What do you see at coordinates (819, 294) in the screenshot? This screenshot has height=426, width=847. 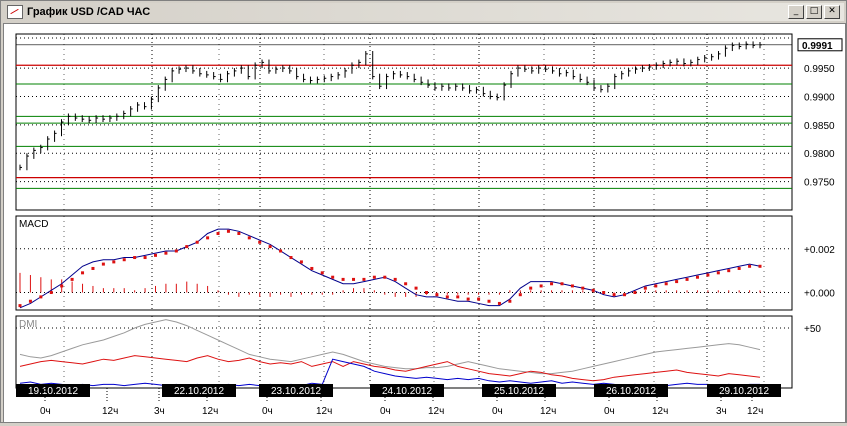 I see `macd-tick-label: +0.000` at bounding box center [819, 294].